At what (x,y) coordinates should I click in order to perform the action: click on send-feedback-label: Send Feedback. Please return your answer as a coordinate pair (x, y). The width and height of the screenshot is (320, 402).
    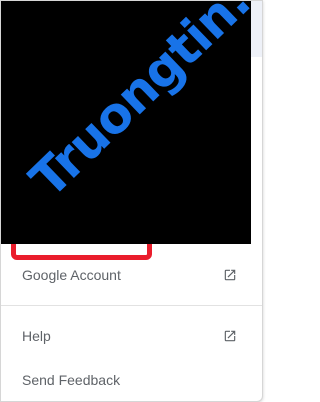
    Looking at the image, I should click on (71, 380).